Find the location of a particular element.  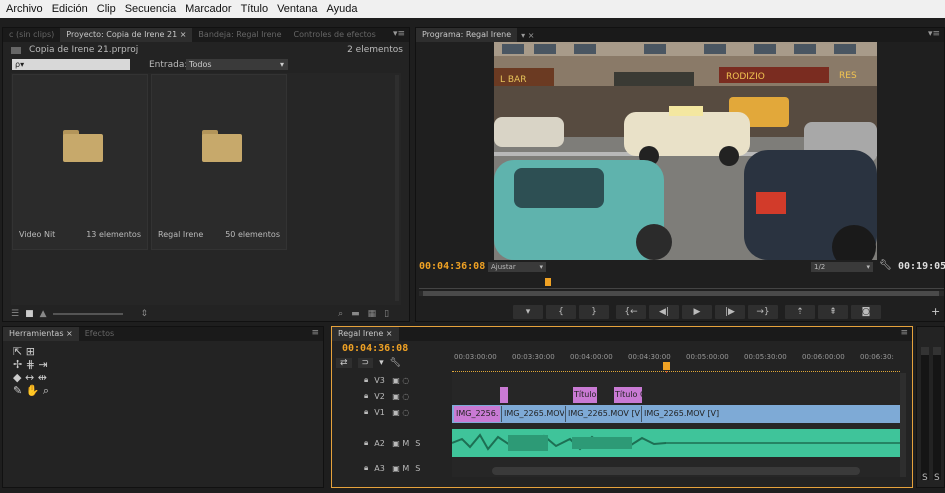

go-to-in-button: {← is located at coordinates (631, 312).